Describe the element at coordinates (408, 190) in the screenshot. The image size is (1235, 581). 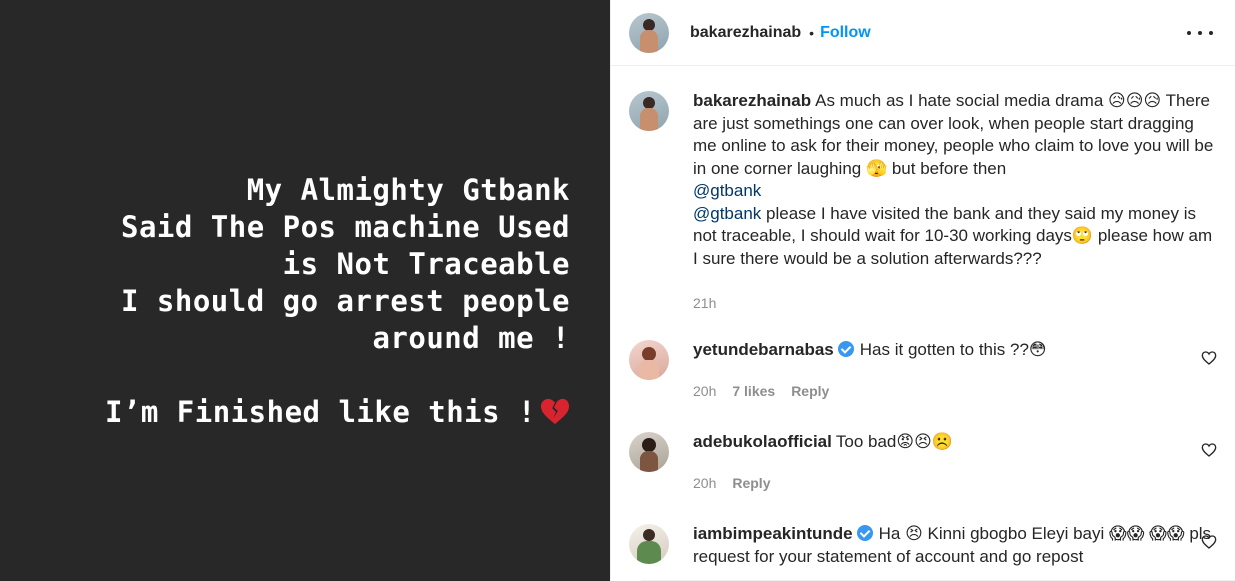
I see `story-line: My Almighty Gtbank` at that location.